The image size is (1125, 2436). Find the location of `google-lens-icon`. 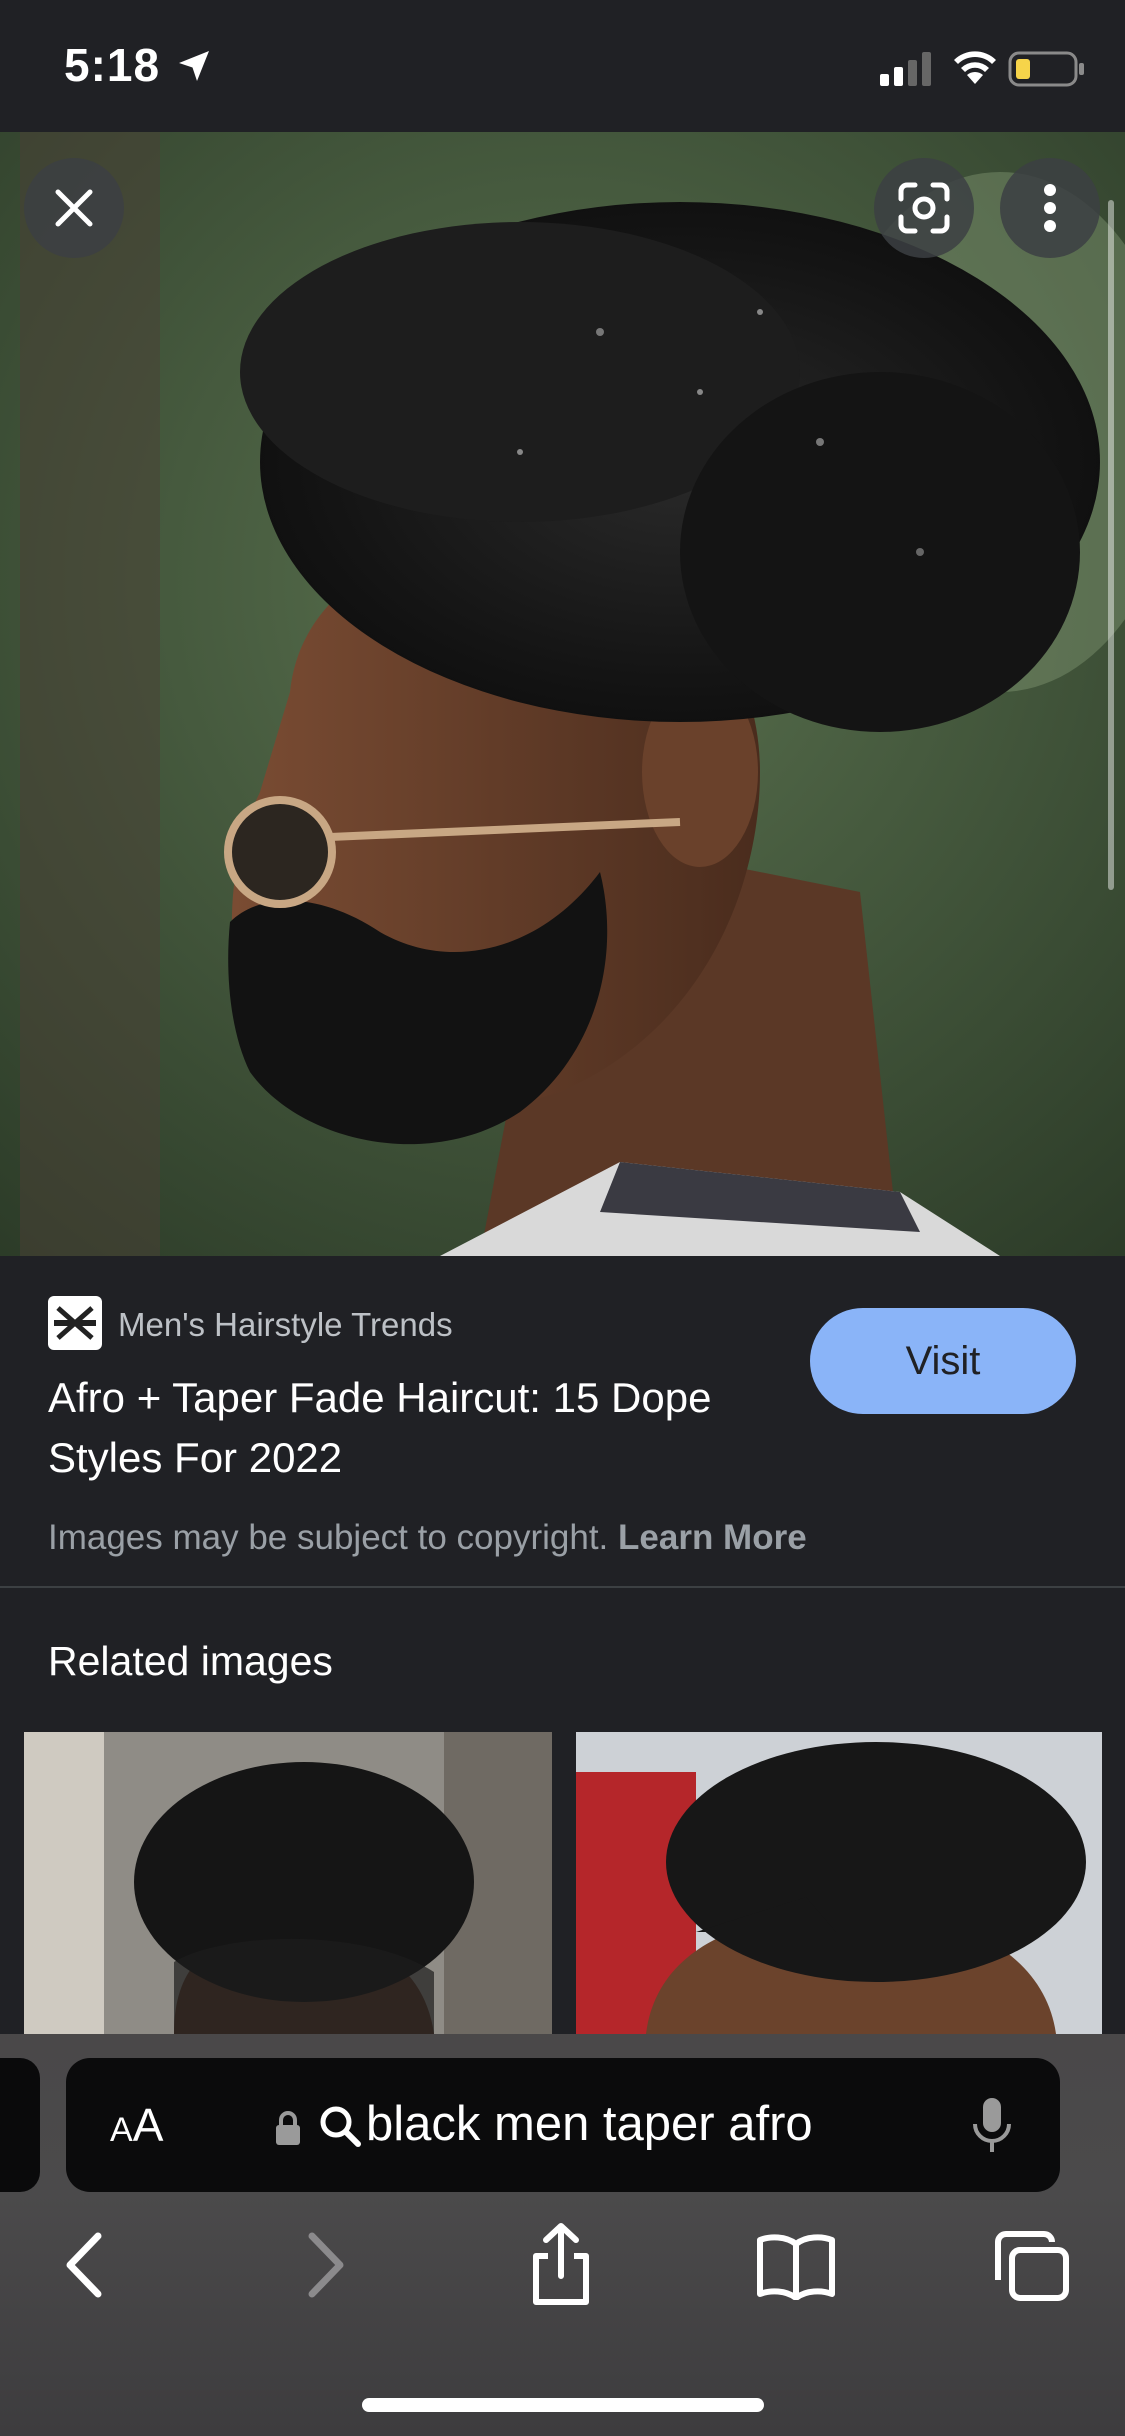

google-lens-icon is located at coordinates (924, 208).